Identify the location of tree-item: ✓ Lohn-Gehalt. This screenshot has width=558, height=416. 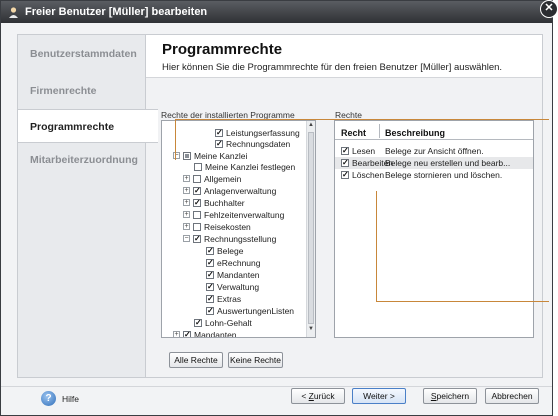
(223, 322).